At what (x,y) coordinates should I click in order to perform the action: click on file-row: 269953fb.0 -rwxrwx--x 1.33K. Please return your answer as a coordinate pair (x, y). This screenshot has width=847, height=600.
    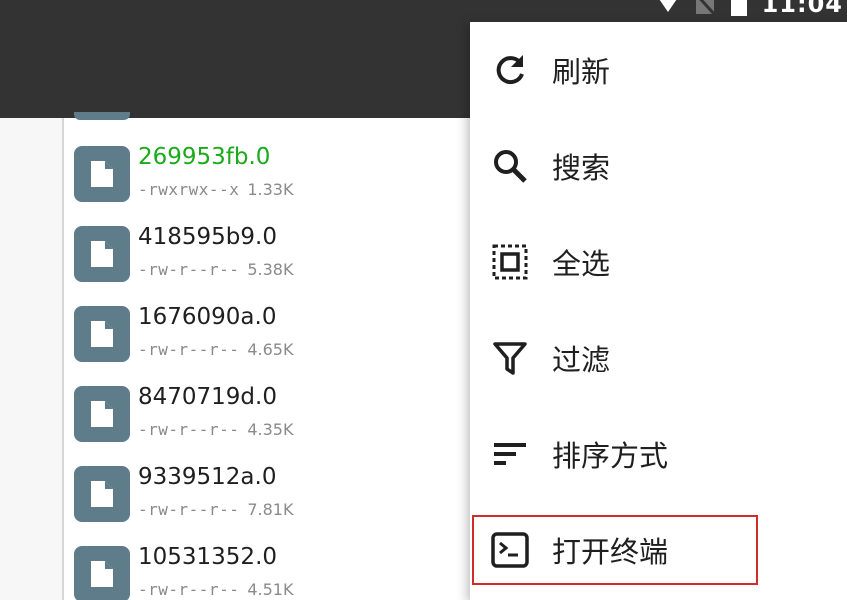
    Looking at the image, I should click on (274, 182).